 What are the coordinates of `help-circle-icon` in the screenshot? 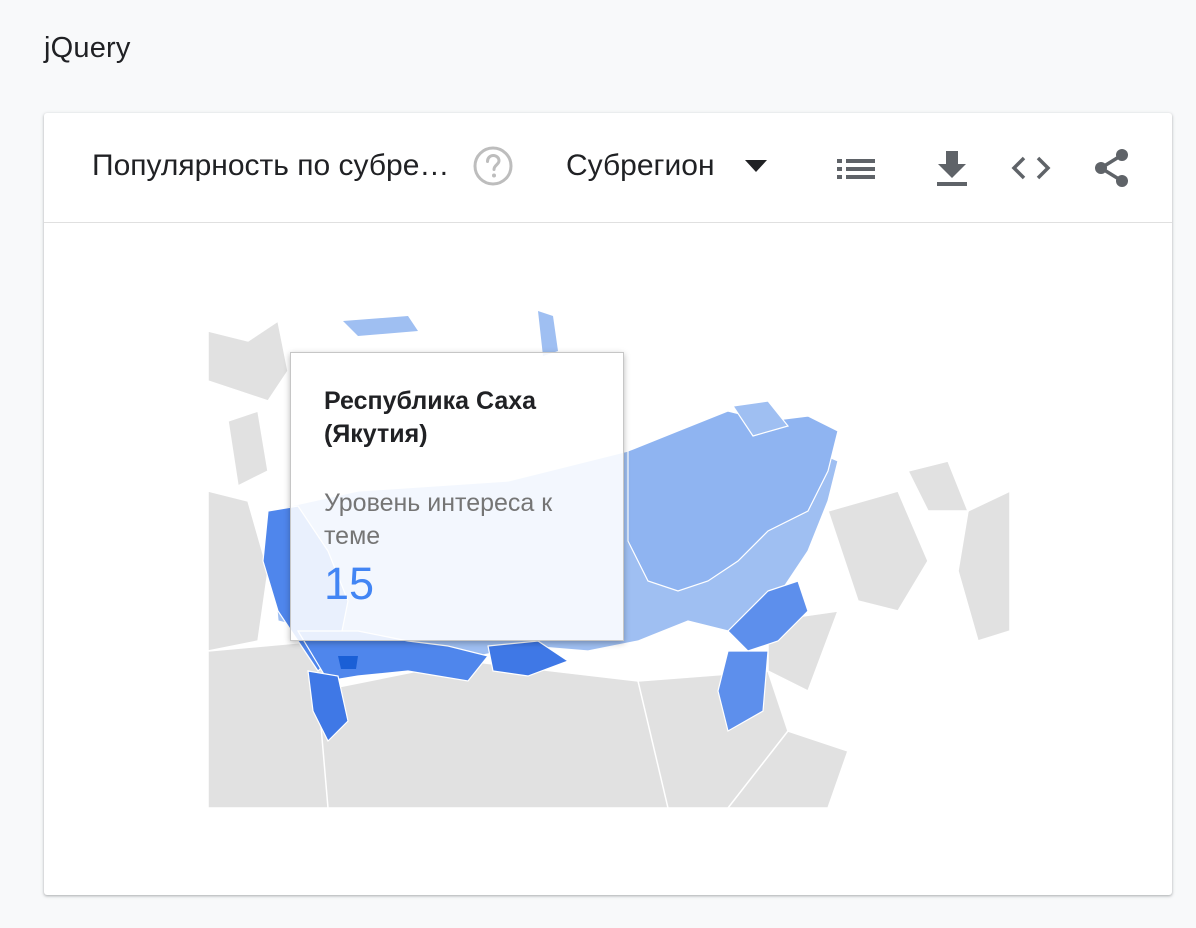 It's located at (493, 166).